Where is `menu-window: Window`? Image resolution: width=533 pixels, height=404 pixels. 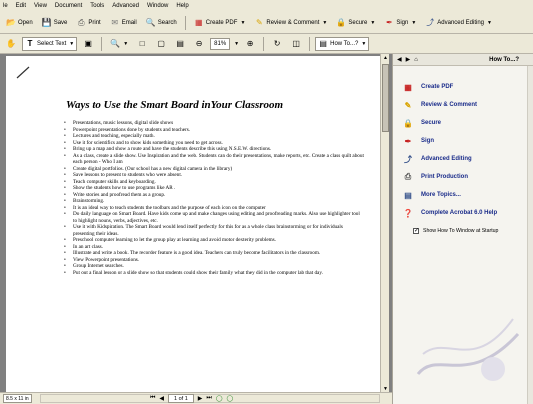
menu-window: Window is located at coordinates (157, 6).